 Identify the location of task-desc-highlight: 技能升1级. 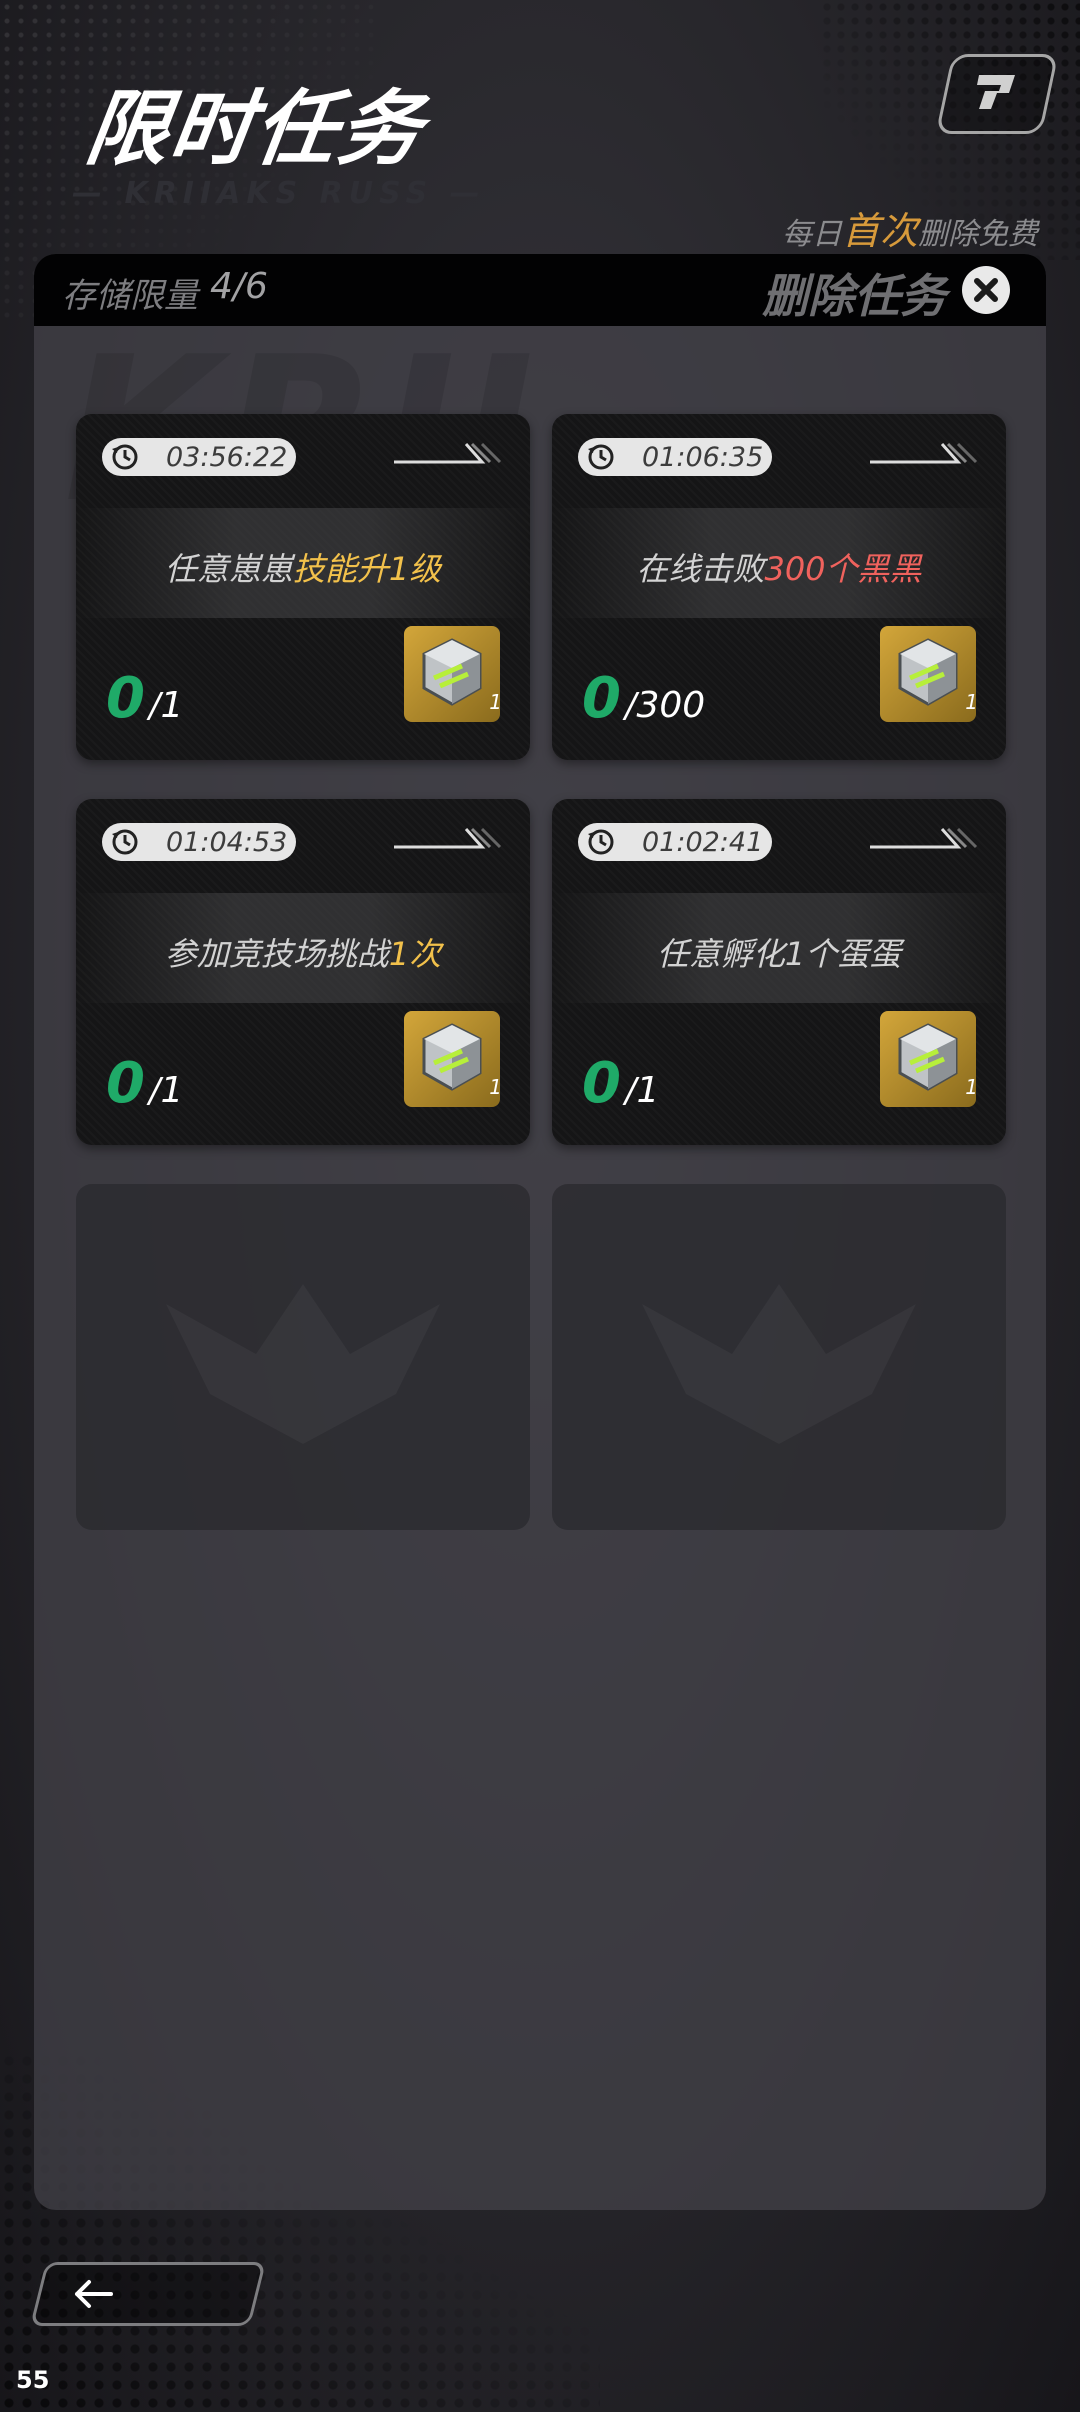
(367, 569).